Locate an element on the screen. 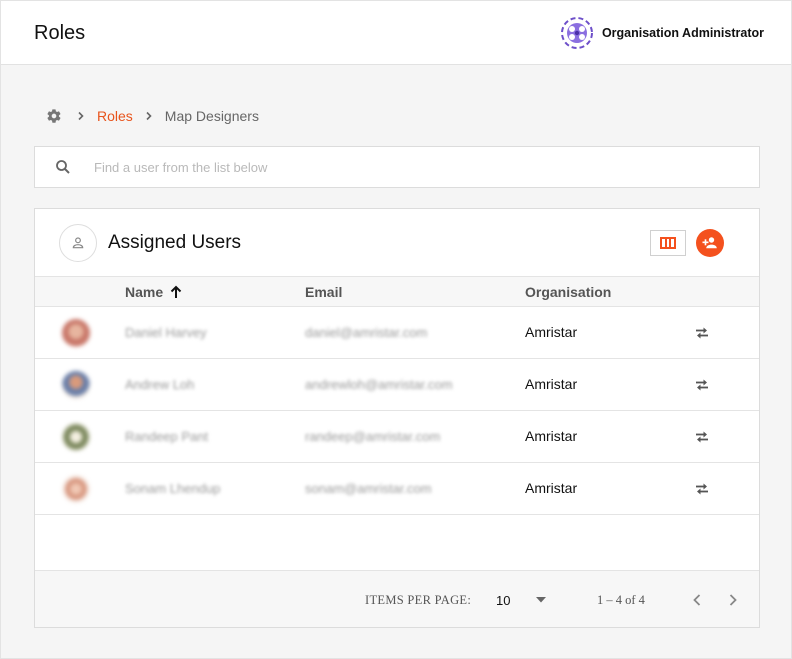 The height and width of the screenshot is (659, 792). column-label-email: Email is located at coordinates (324, 292).